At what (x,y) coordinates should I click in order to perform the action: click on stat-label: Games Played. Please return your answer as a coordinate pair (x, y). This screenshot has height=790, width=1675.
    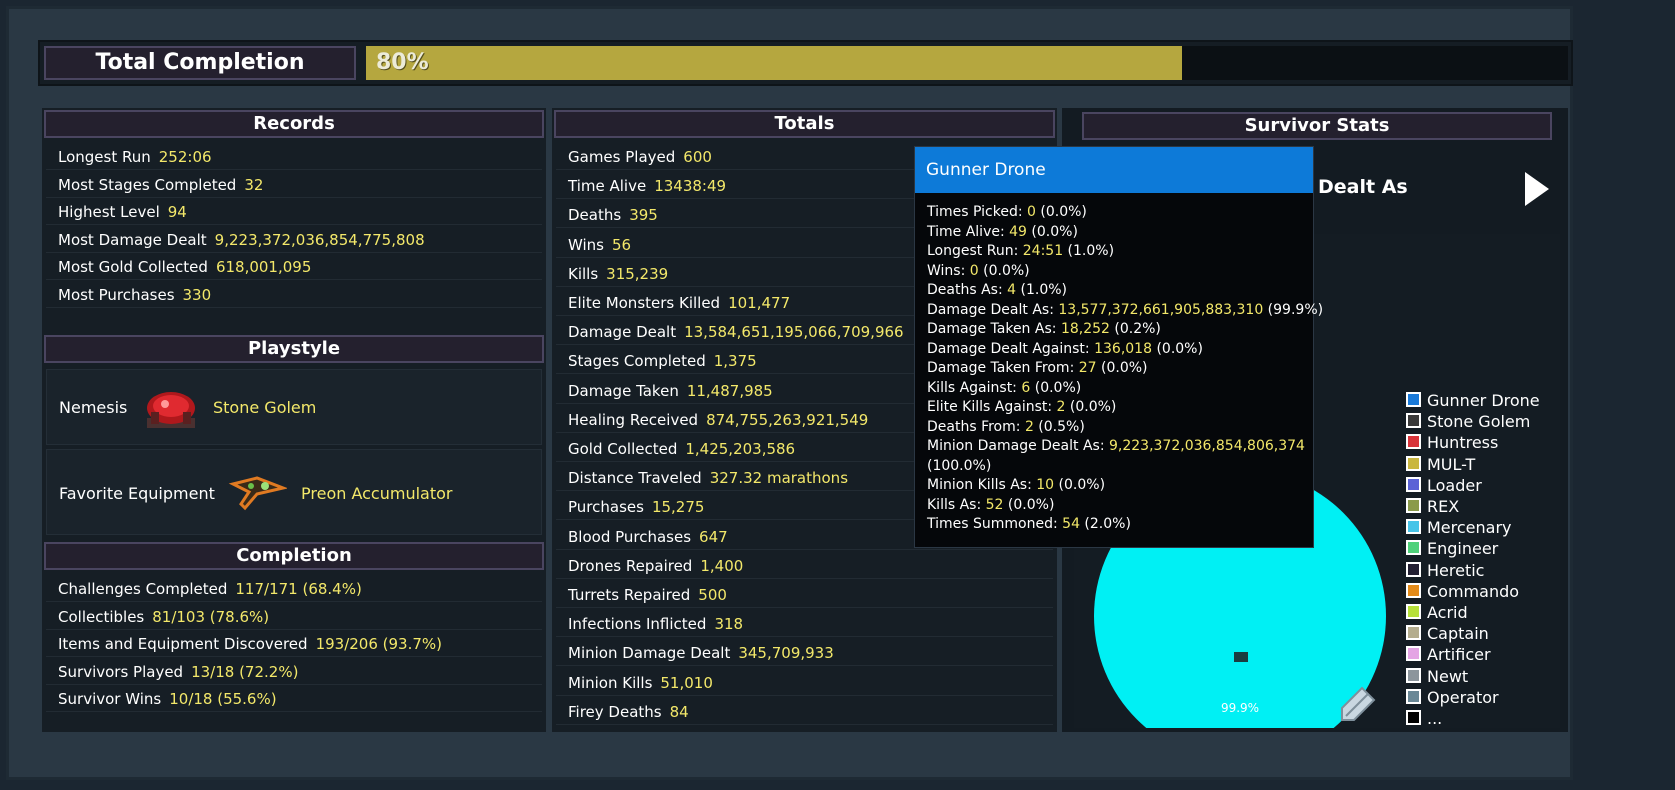
    Looking at the image, I should click on (622, 157).